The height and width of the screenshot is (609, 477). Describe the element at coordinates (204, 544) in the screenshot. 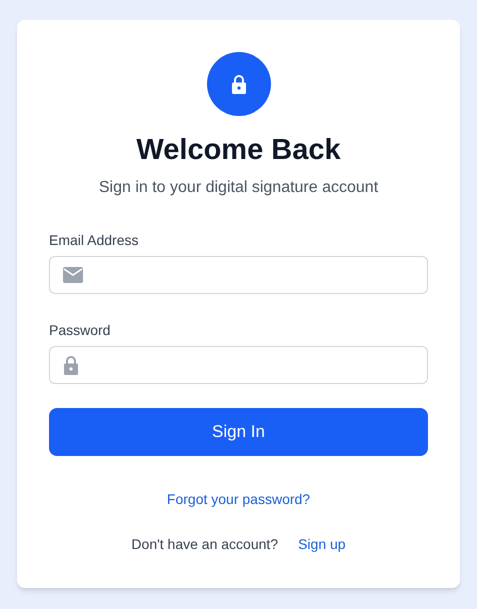

I see `signup-prompt: Don't have an account?` at that location.